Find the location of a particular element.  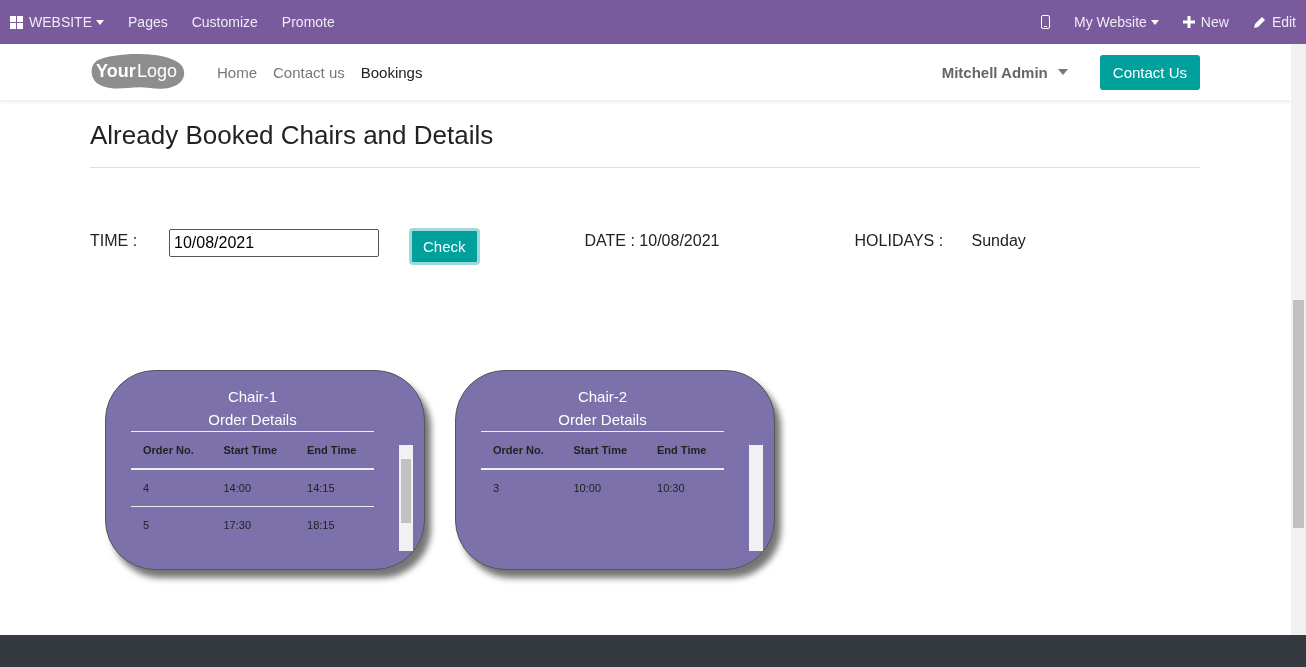

logo-drawing: YourLogo is located at coordinates (138, 72).